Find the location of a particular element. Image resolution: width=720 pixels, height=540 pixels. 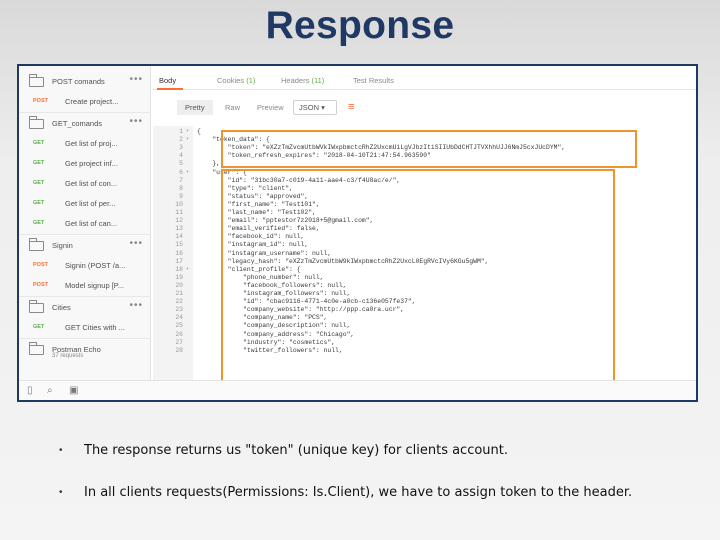

line-number: 5 is located at coordinates (181, 164).